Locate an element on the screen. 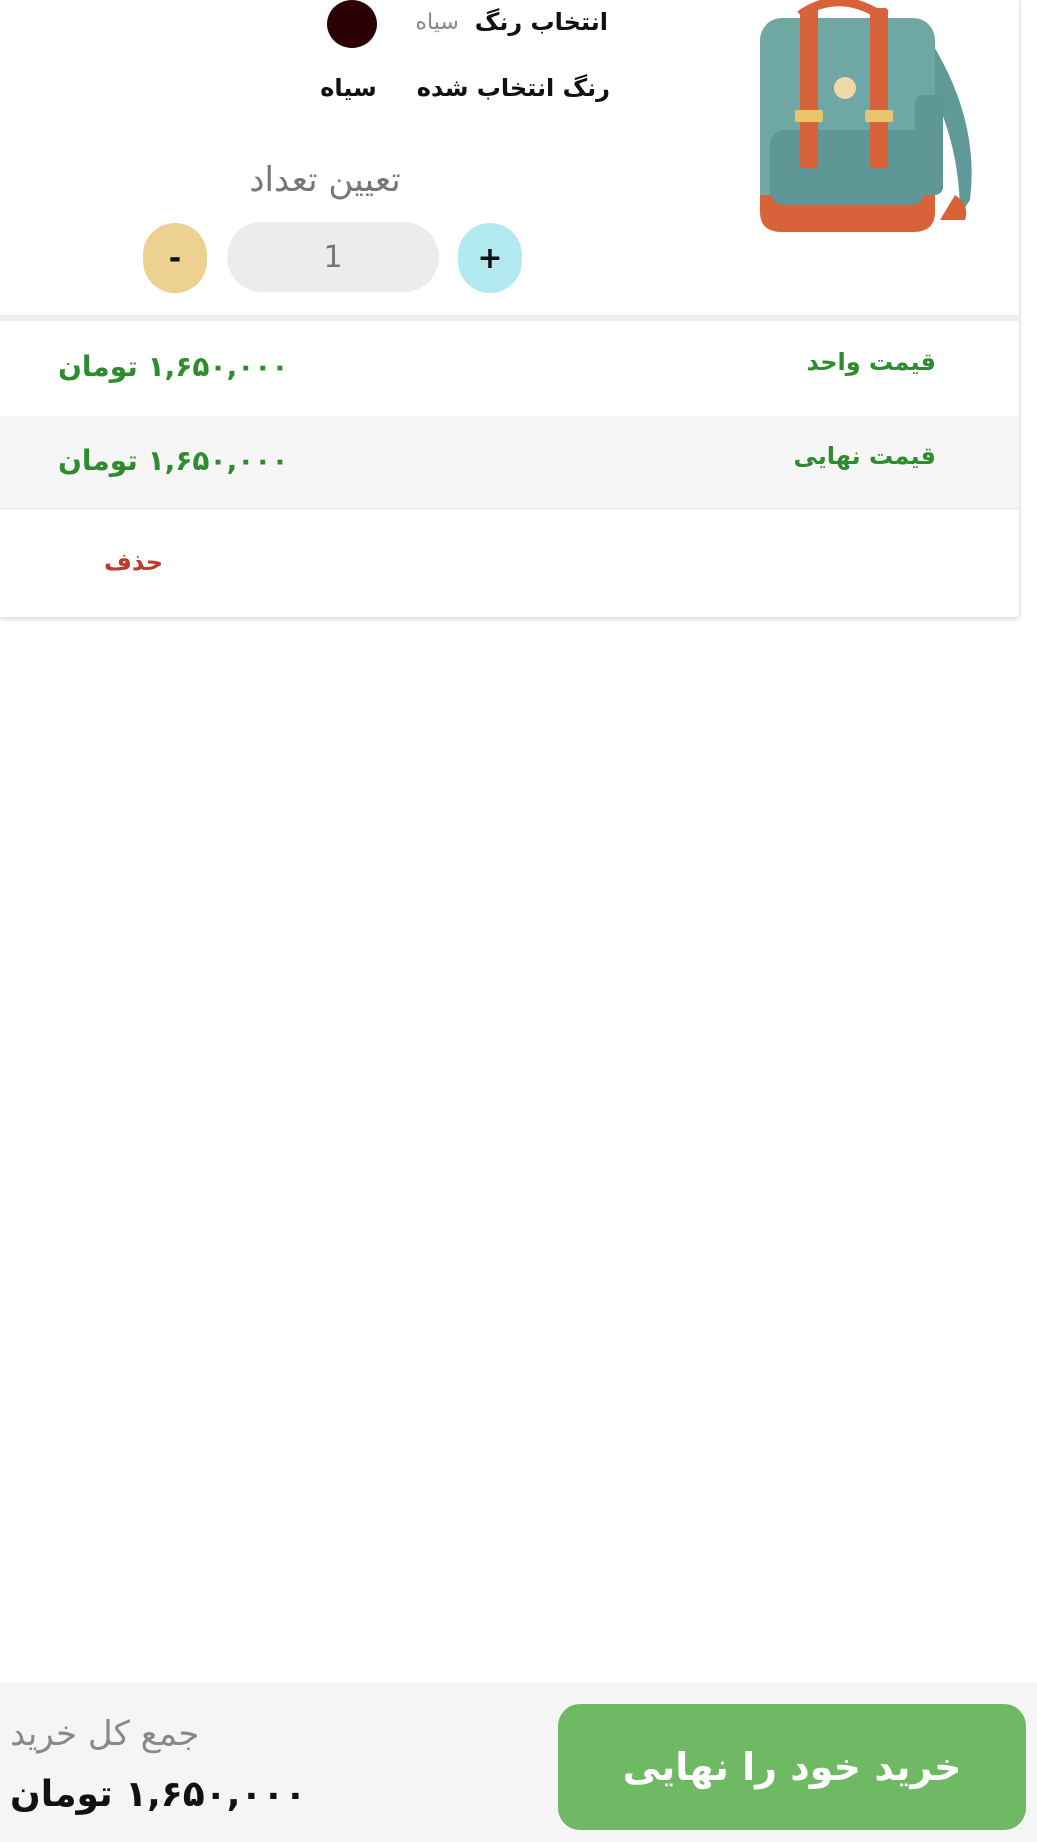 Image resolution: width=1037 pixels, height=1842 pixels. delete-button: حذف is located at coordinates (133, 562).